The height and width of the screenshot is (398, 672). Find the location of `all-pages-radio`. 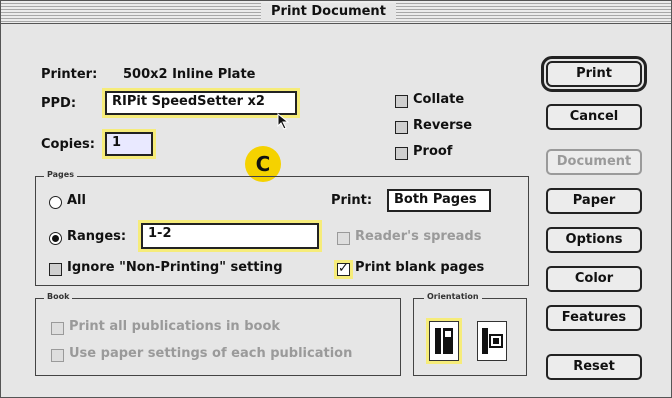

all-pages-radio is located at coordinates (55, 202).